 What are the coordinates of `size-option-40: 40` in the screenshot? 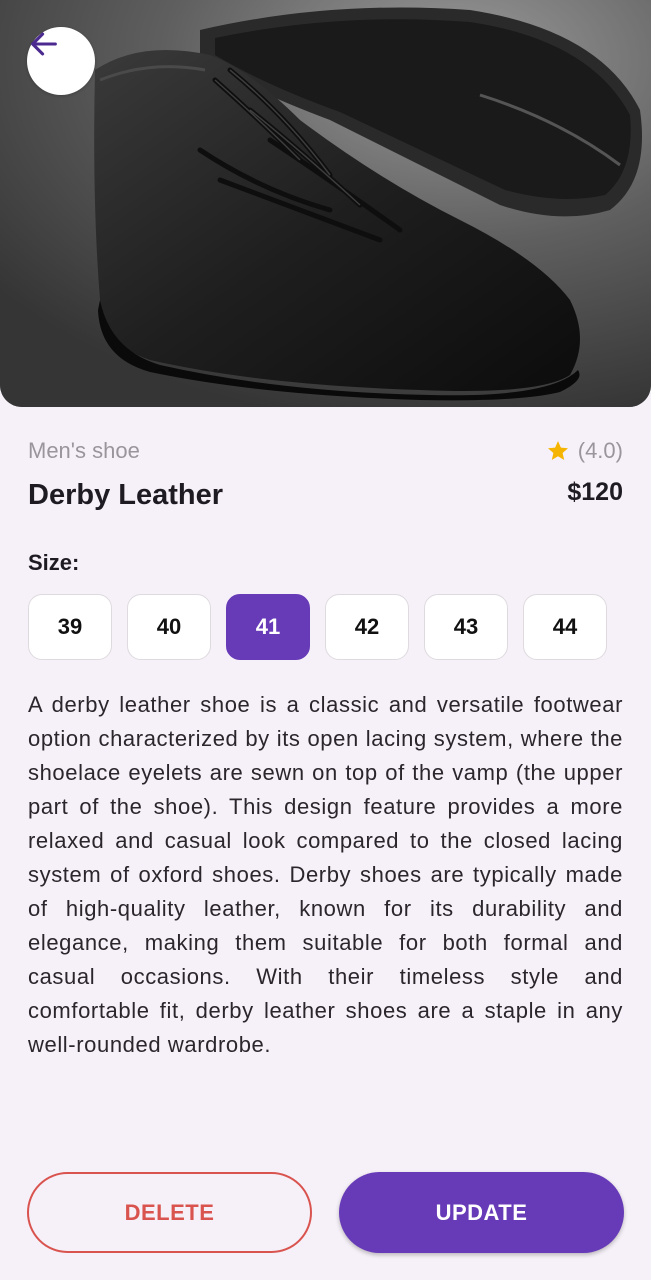 It's located at (169, 627).